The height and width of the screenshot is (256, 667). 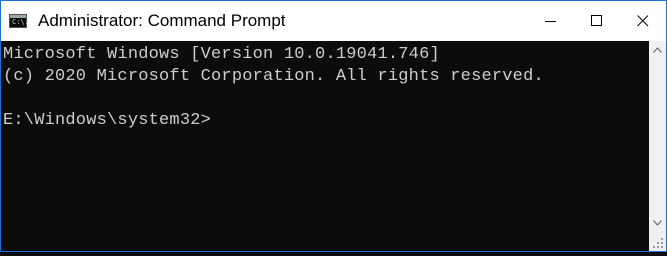 What do you see at coordinates (657, 138) in the screenshot?
I see `scrollbar-thumb` at bounding box center [657, 138].